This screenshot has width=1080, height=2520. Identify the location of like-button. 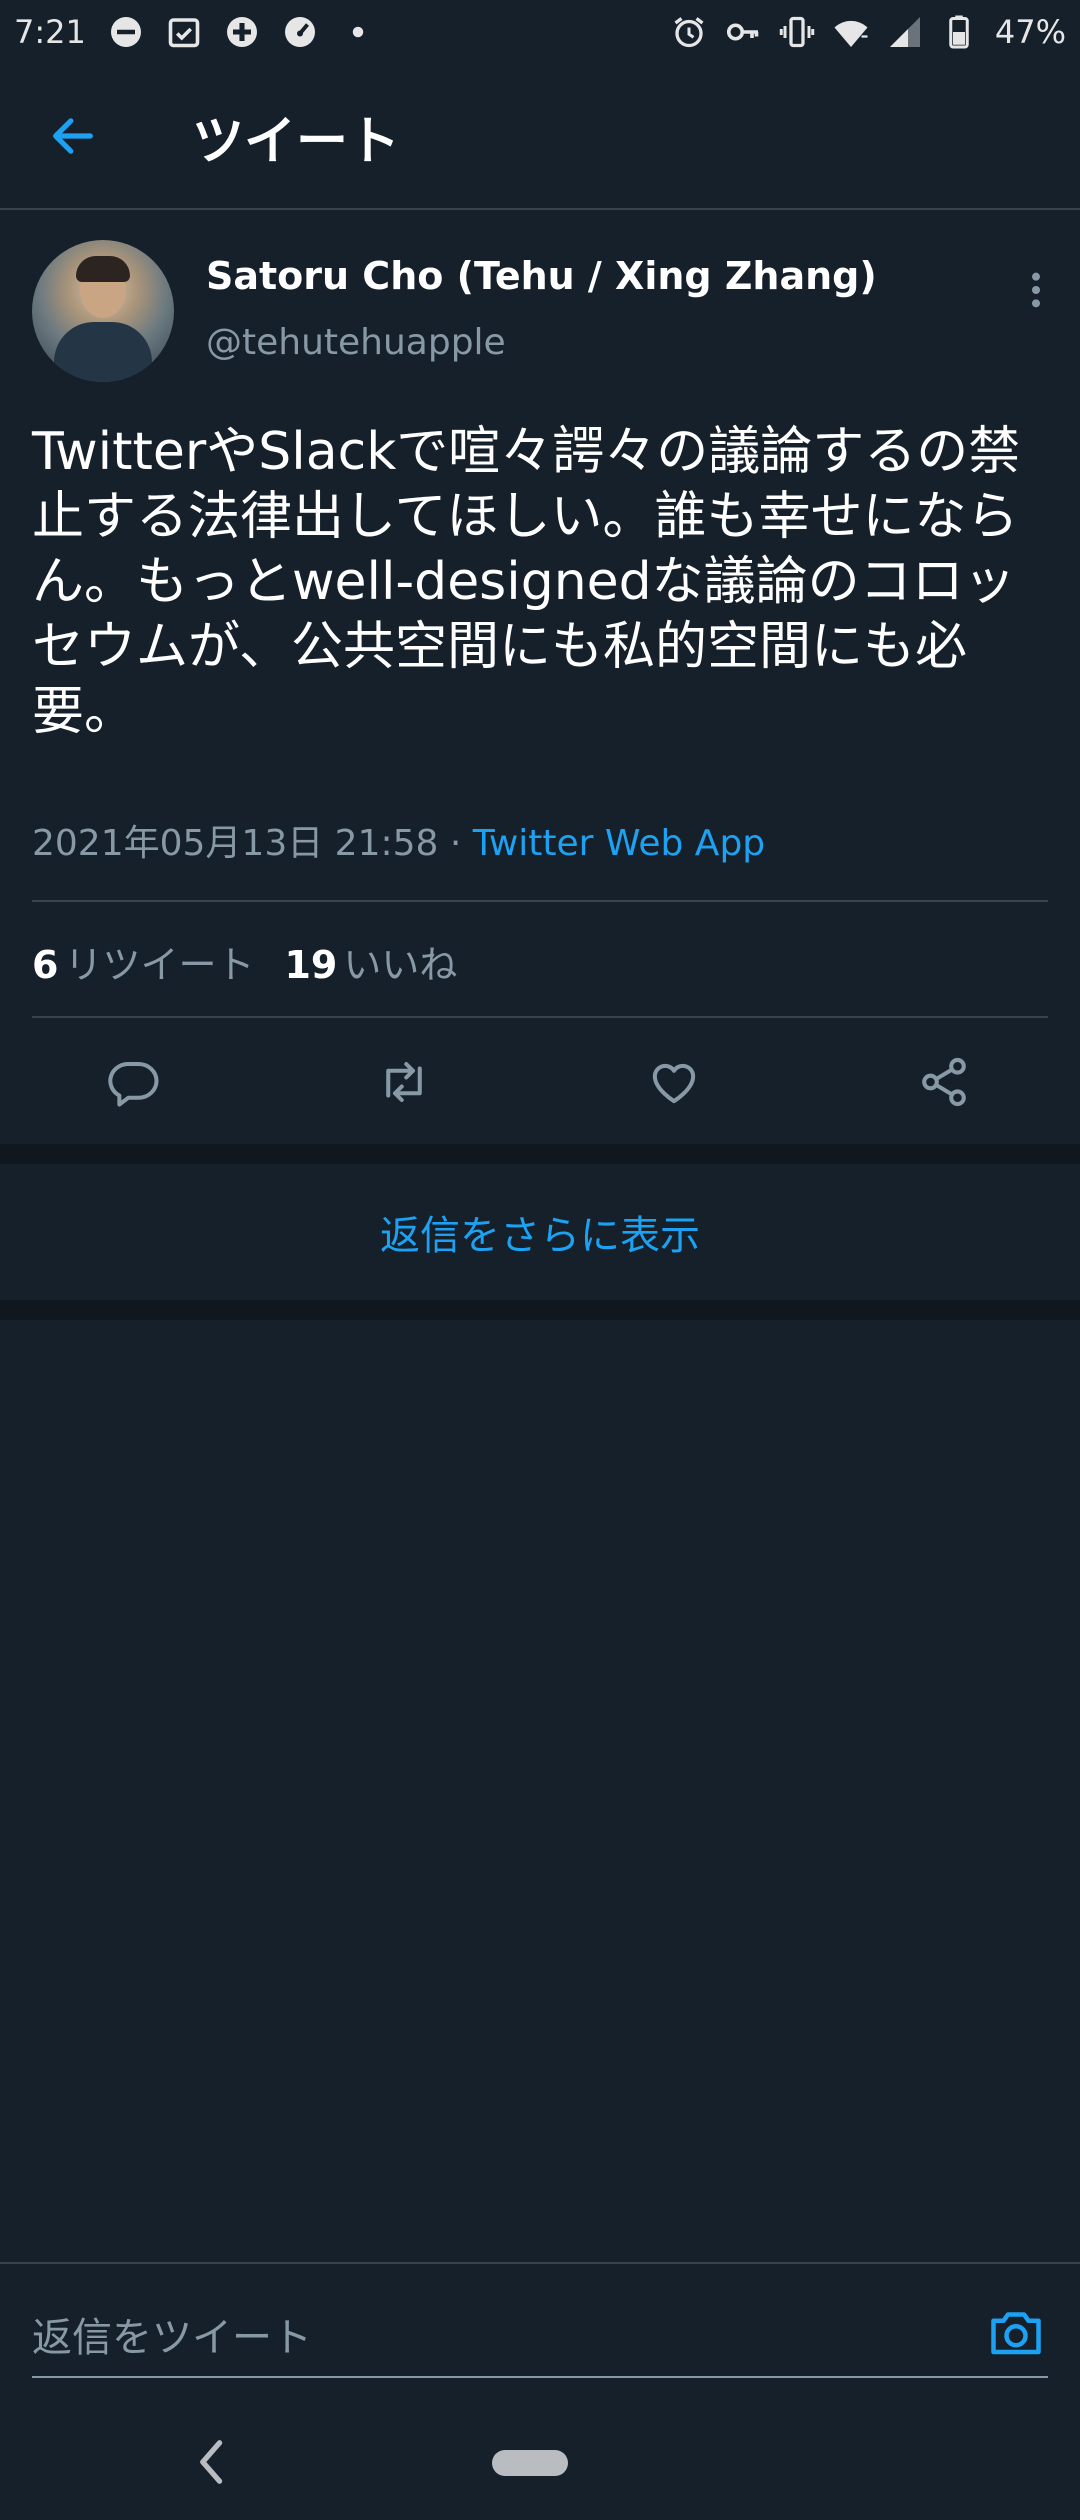
(674, 1082).